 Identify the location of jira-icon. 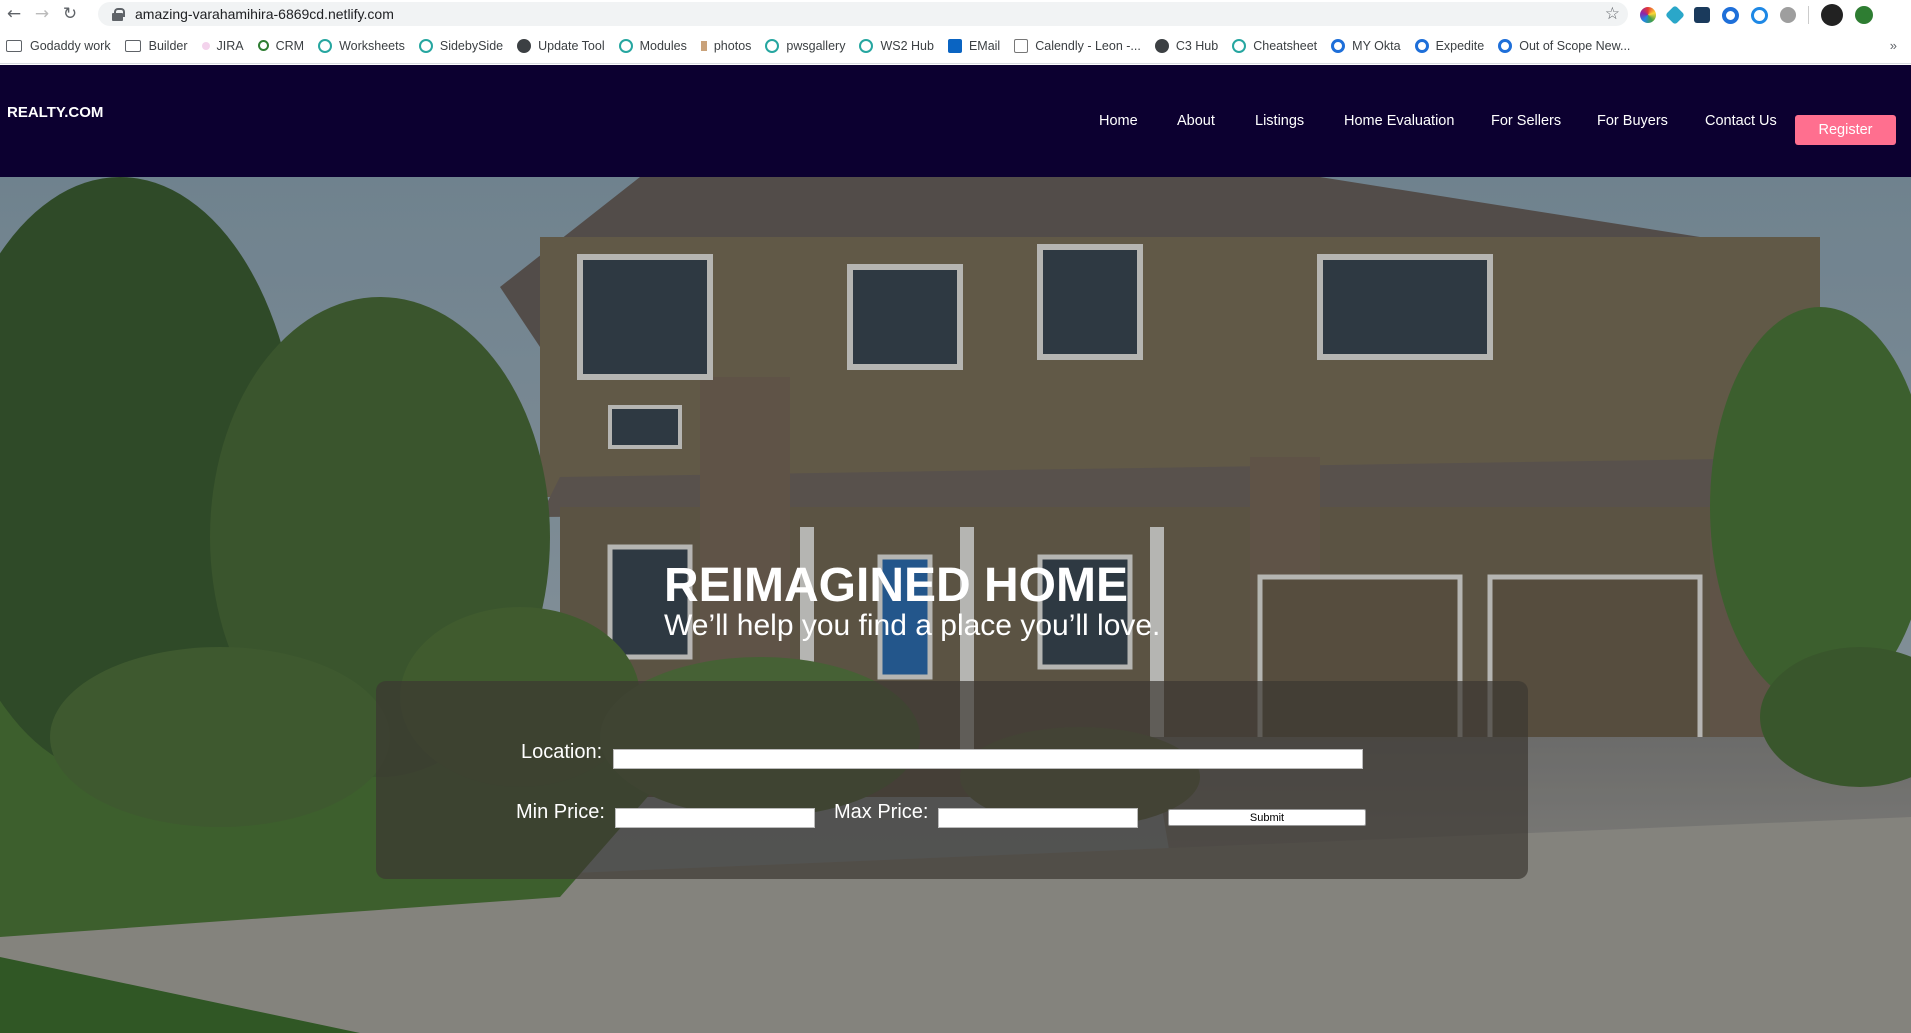
(205, 45).